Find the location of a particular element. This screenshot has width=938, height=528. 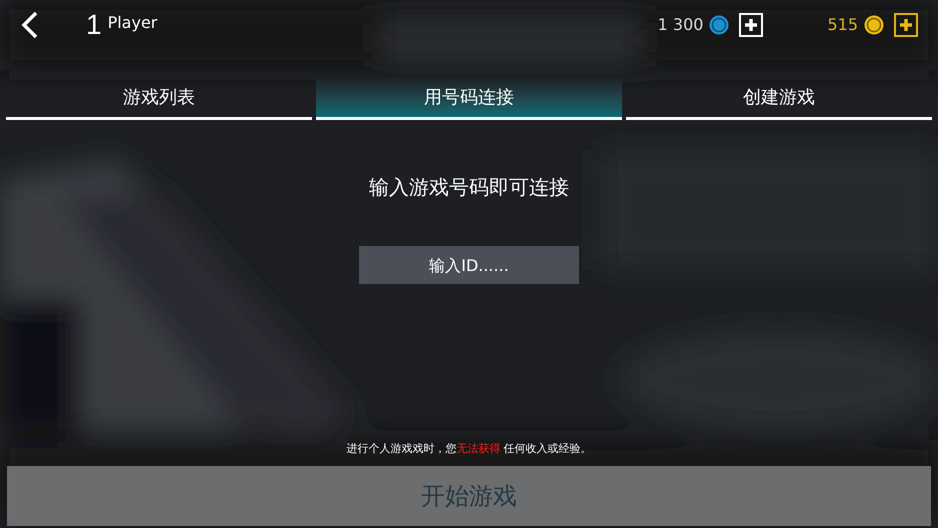

premium-coin-icon is located at coordinates (874, 25).